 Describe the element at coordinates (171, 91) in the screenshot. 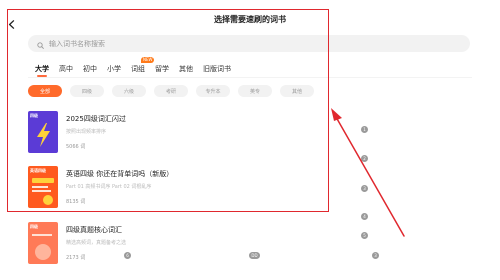

I see `chip-kaoyan: 考研` at that location.